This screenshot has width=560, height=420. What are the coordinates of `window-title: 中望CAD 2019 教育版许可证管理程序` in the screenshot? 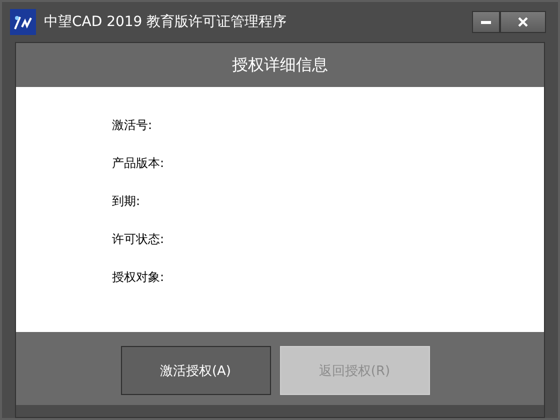 It's located at (166, 22).